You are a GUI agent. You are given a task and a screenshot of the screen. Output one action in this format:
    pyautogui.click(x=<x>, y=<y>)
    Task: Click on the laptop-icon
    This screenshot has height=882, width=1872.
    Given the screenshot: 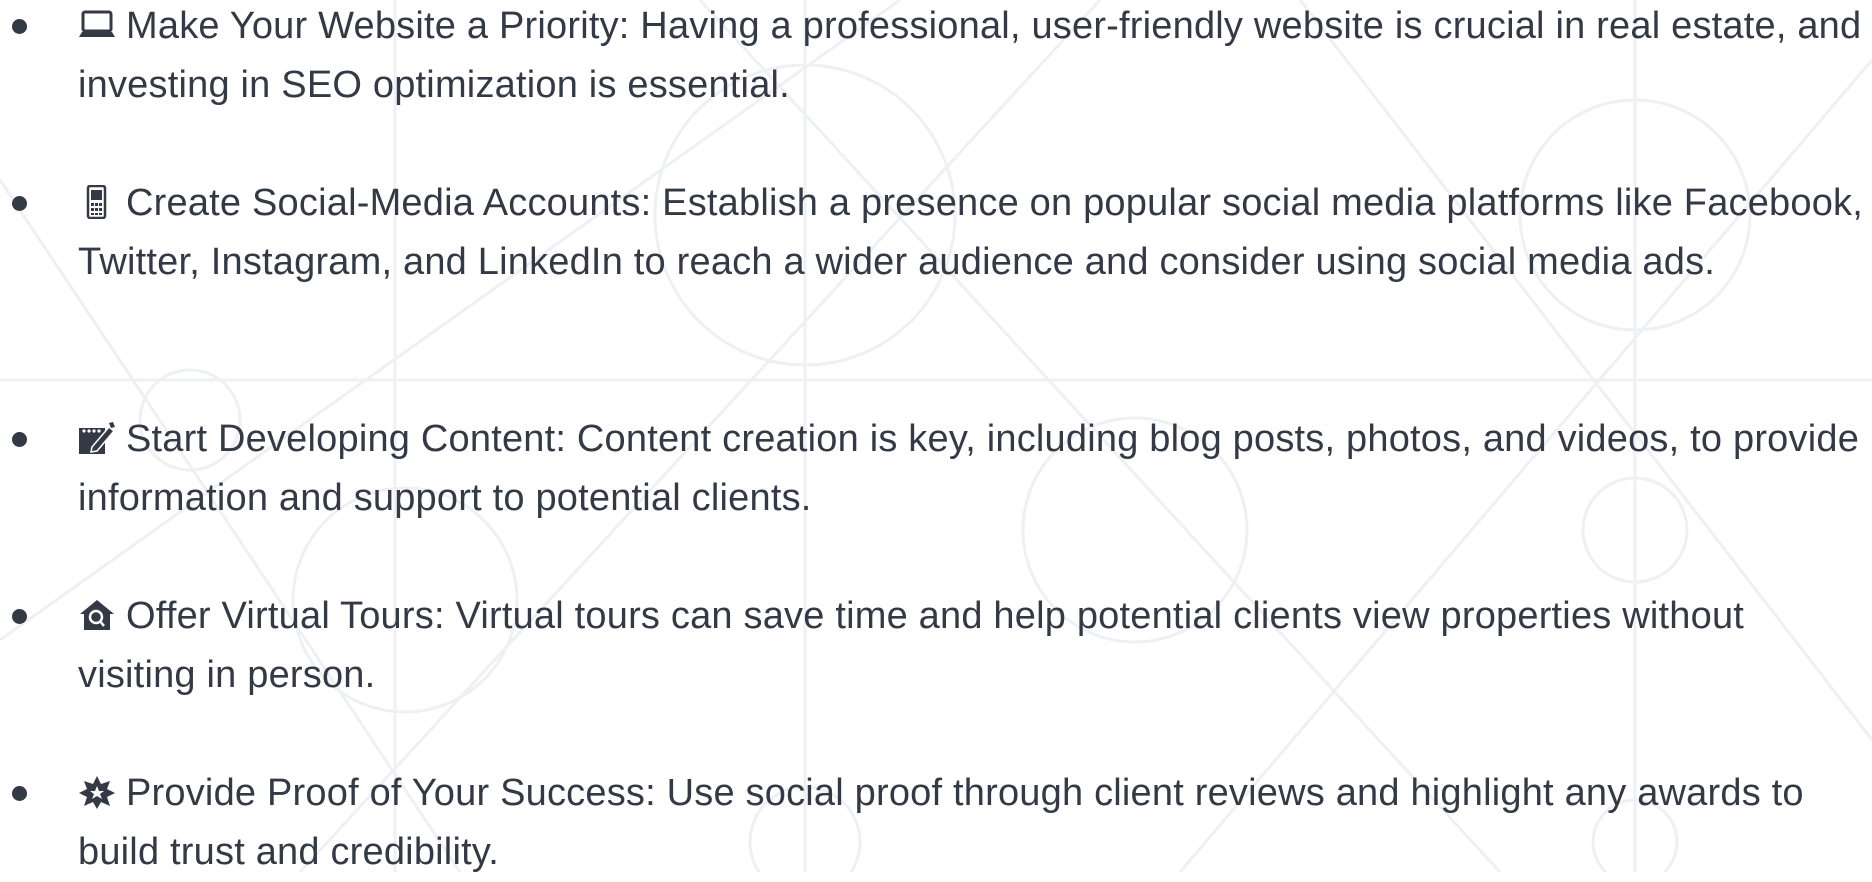 What is the action you would take?
    pyautogui.click(x=97, y=25)
    